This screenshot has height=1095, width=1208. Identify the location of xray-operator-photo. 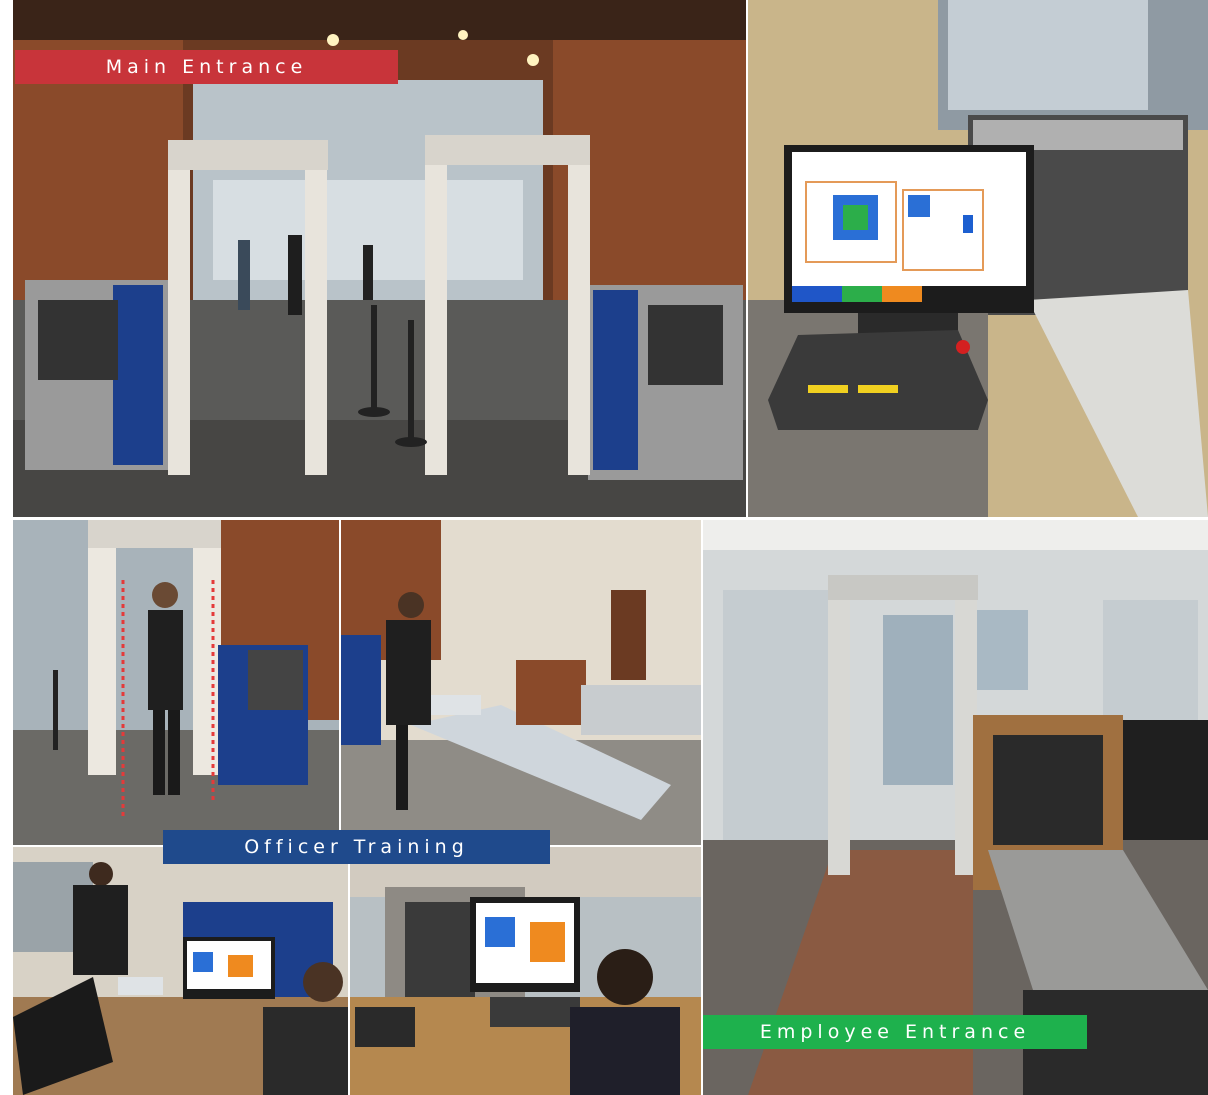
(525, 971).